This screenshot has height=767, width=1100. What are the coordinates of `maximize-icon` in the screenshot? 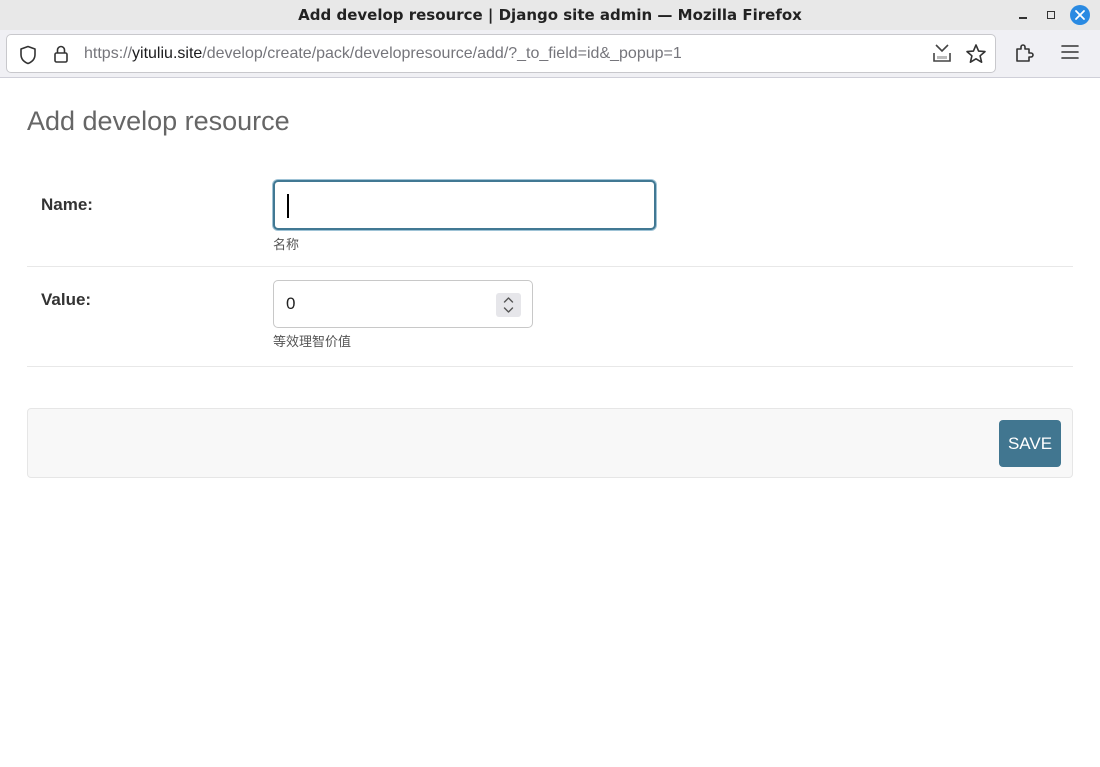 It's located at (1051, 15).